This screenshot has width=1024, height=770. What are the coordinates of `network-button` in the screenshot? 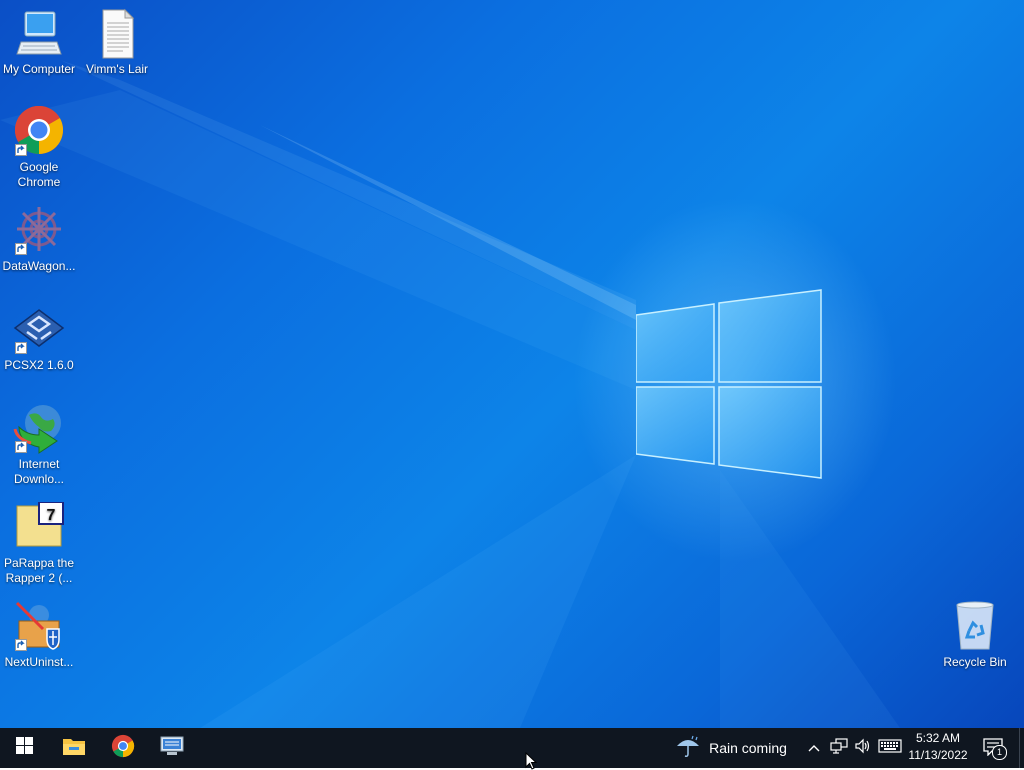 It's located at (839, 748).